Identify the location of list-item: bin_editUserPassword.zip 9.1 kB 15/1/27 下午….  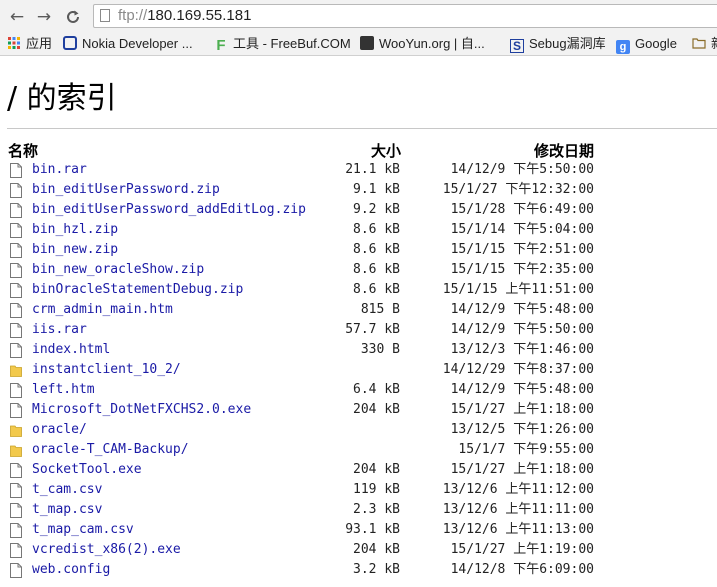
(358, 190).